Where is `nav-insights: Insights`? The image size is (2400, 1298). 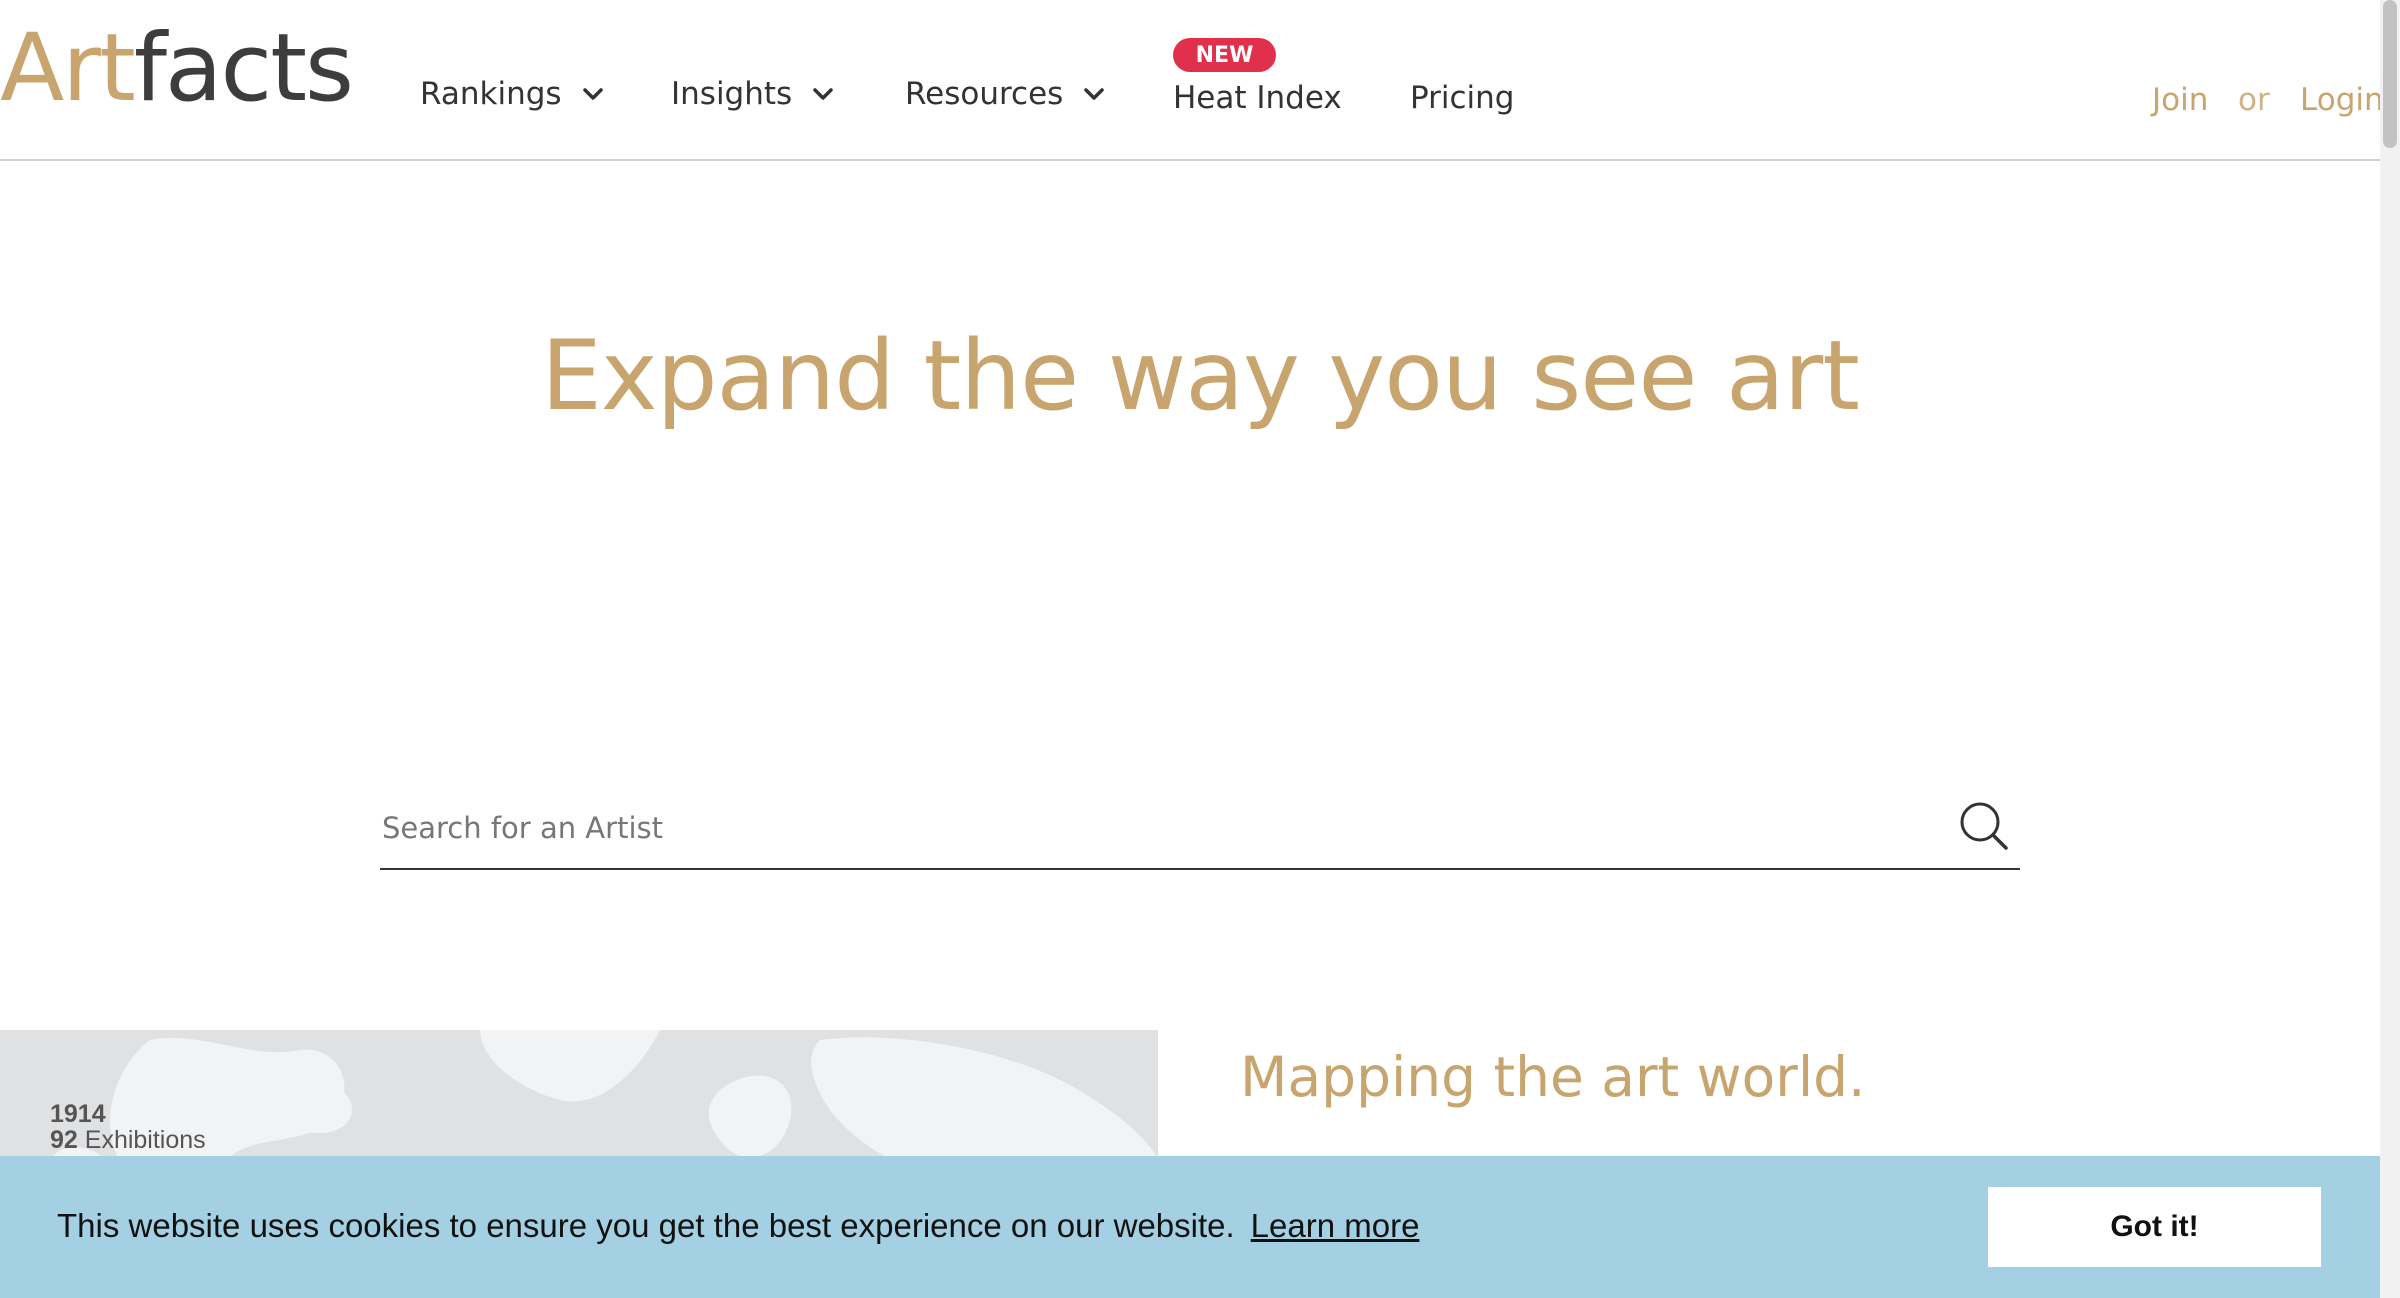
nav-insights: Insights is located at coordinates (753, 94).